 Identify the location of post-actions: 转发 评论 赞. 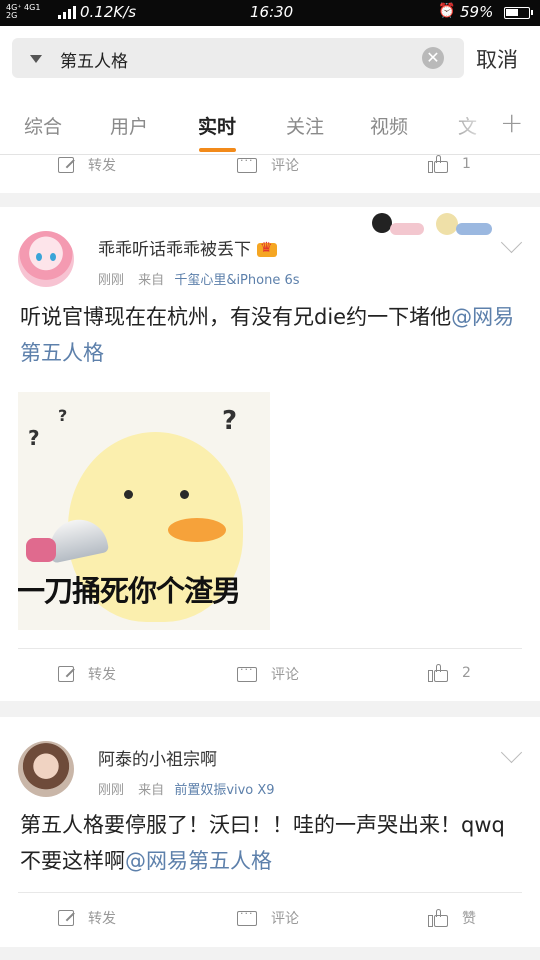
(270, 919).